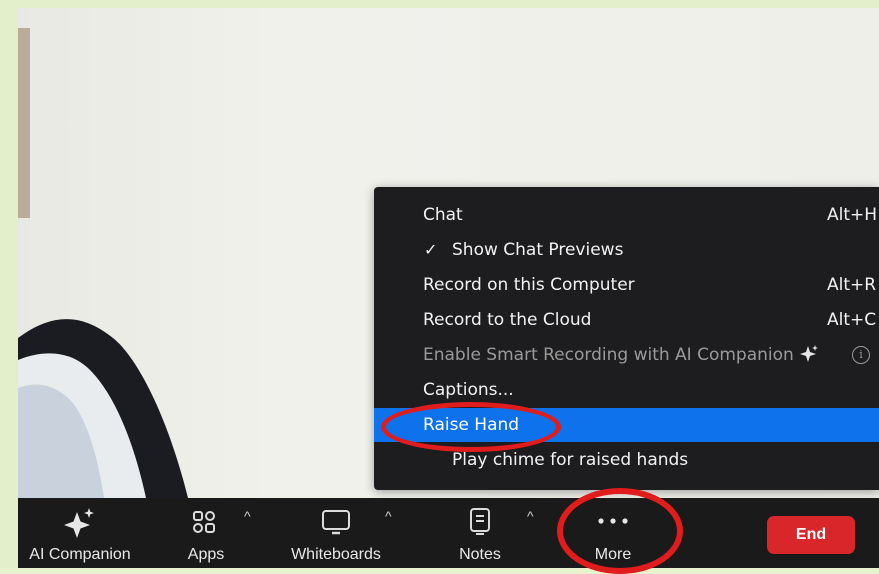 The width and height of the screenshot is (879, 574). Describe the element at coordinates (206, 554) in the screenshot. I see `apps-label: Apps` at that location.